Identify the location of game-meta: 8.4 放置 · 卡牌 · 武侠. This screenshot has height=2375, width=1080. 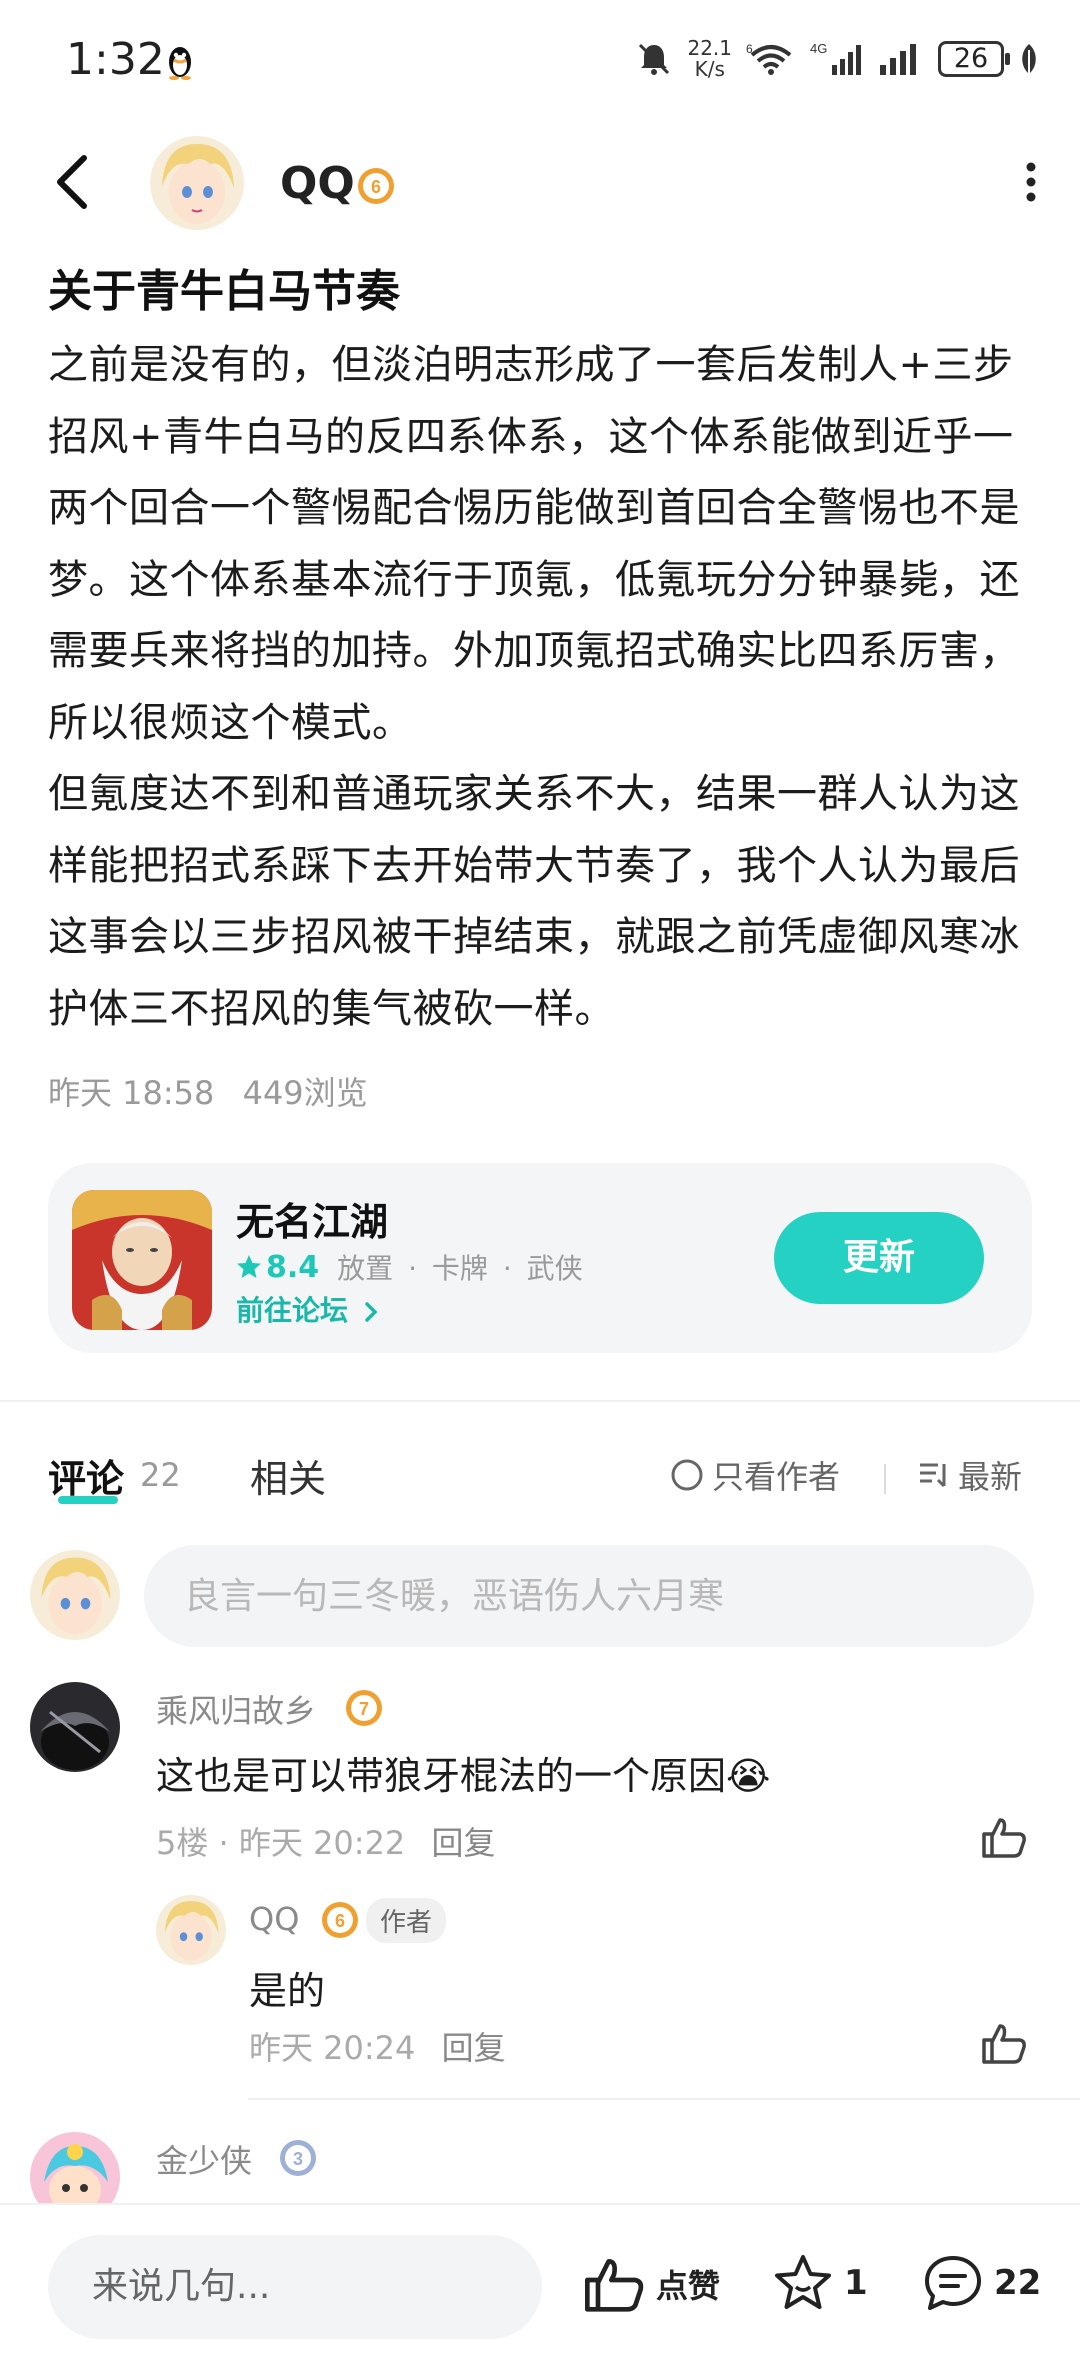
(412, 1267).